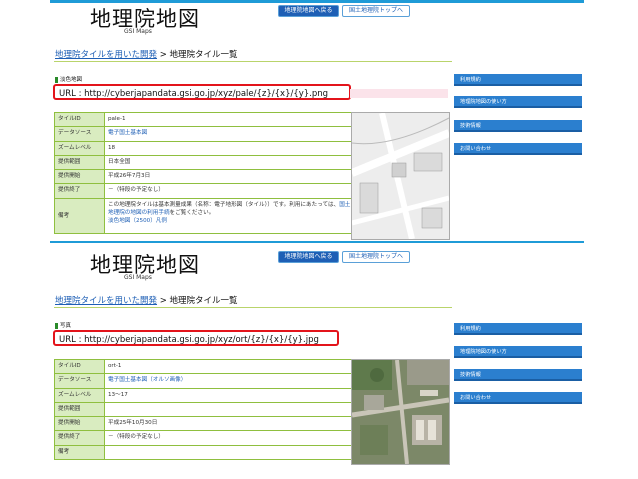  Describe the element at coordinates (317, 1) in the screenshot. I see `top-accent-bar` at that location.